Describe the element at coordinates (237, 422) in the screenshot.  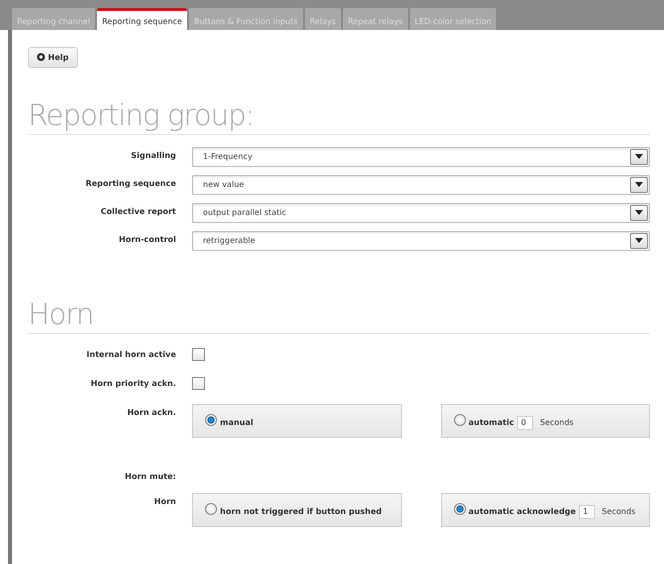
I see `option-label: manual` at that location.